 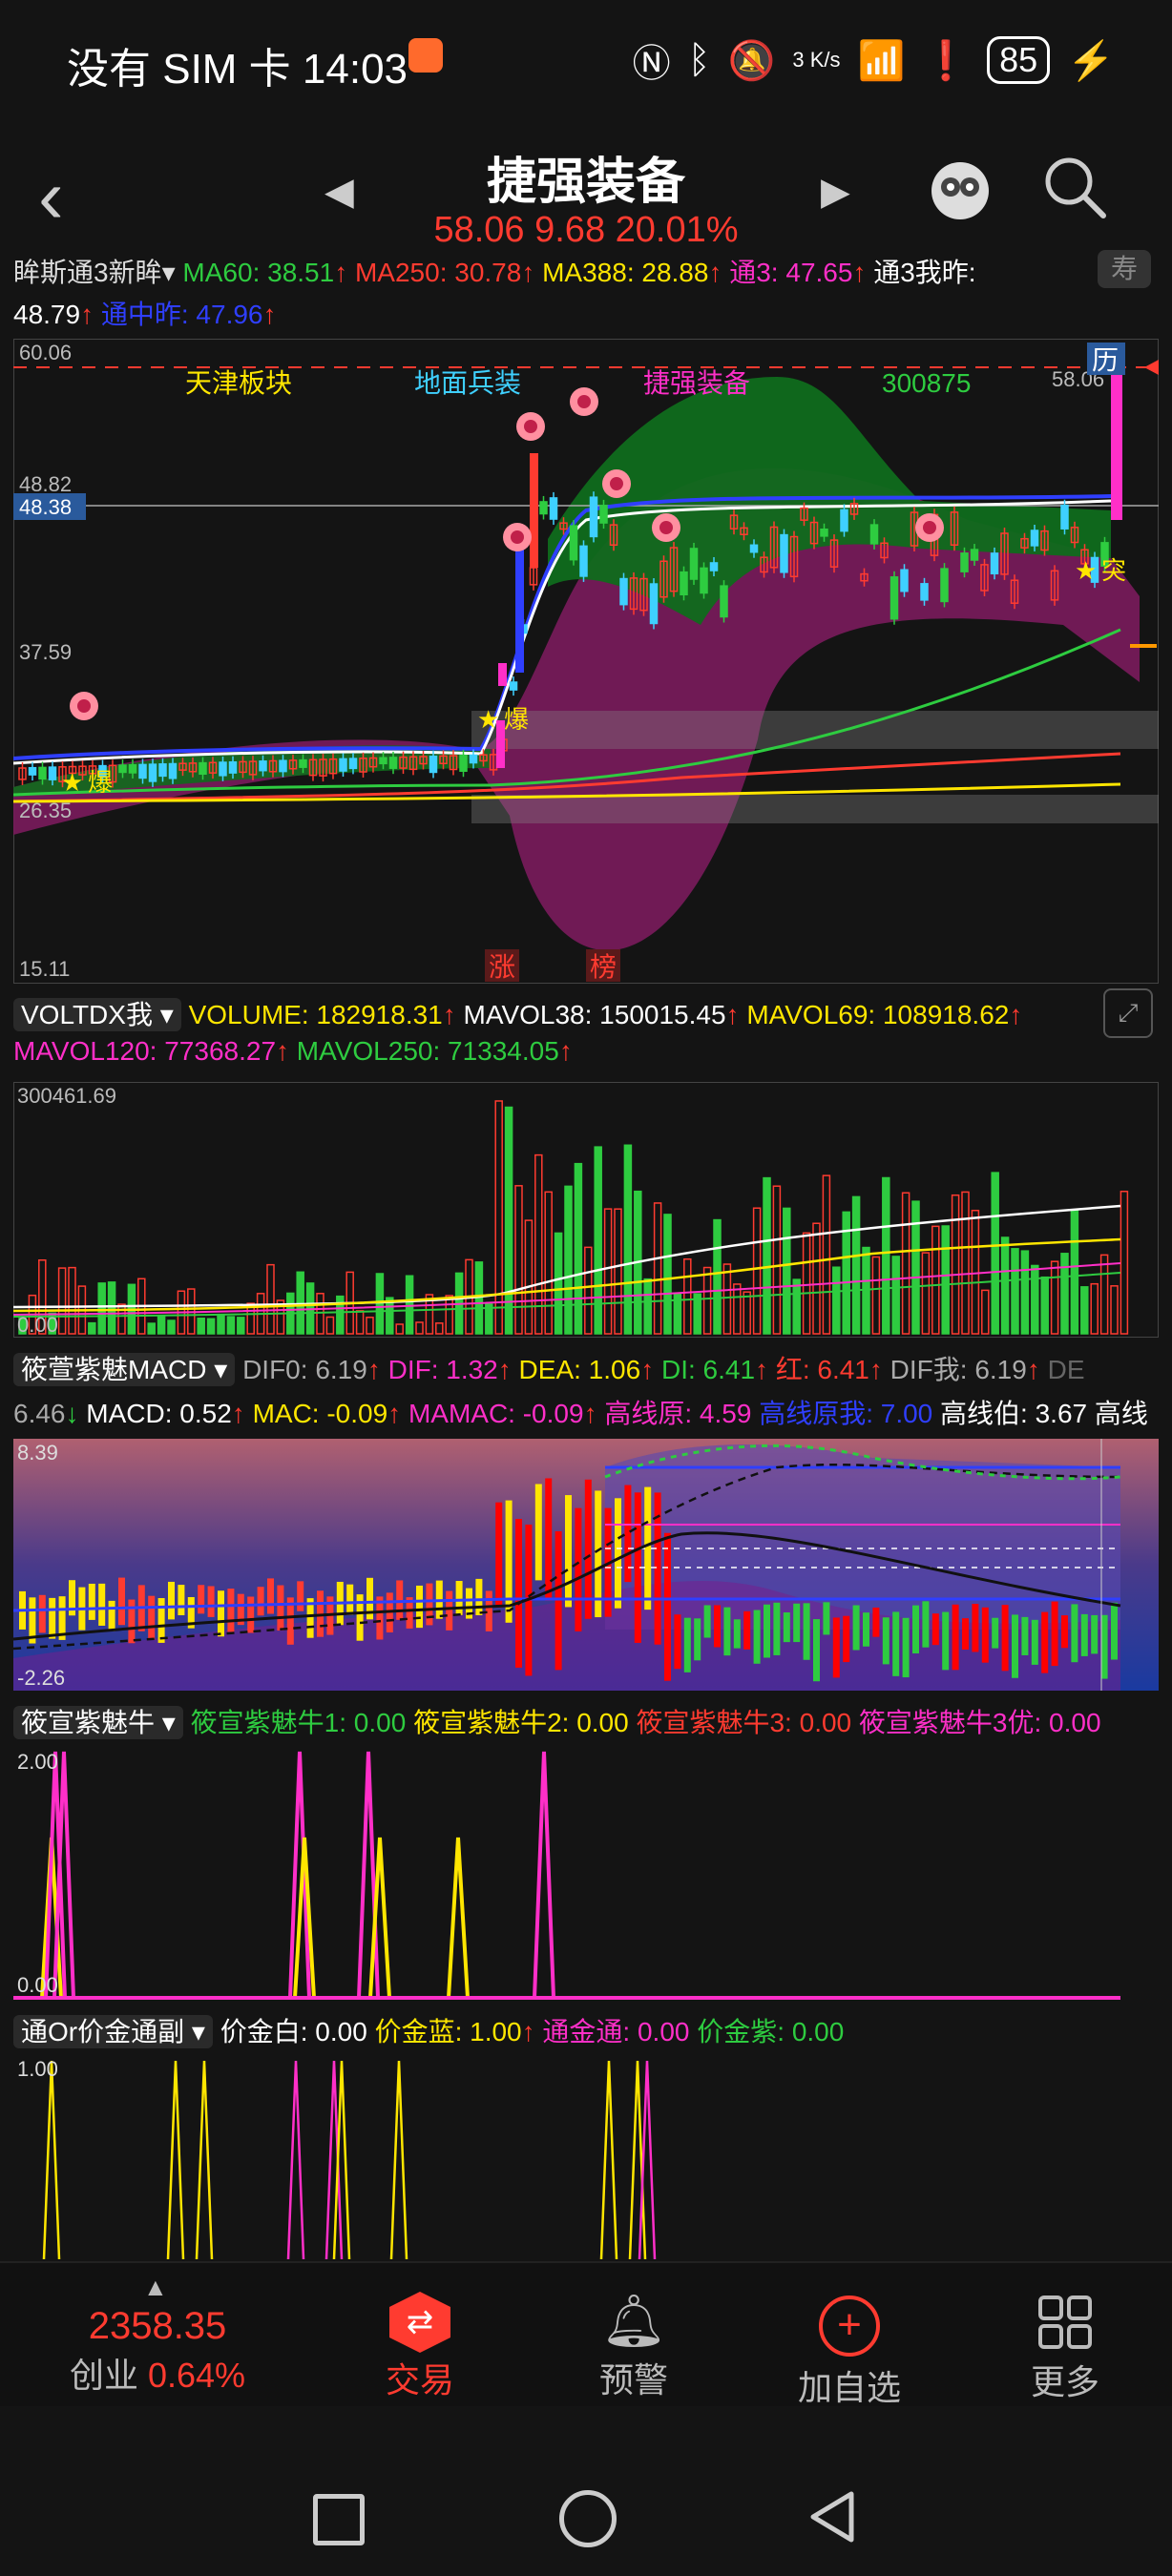 I want to click on shou-badge: 寿, so click(x=1125, y=269).